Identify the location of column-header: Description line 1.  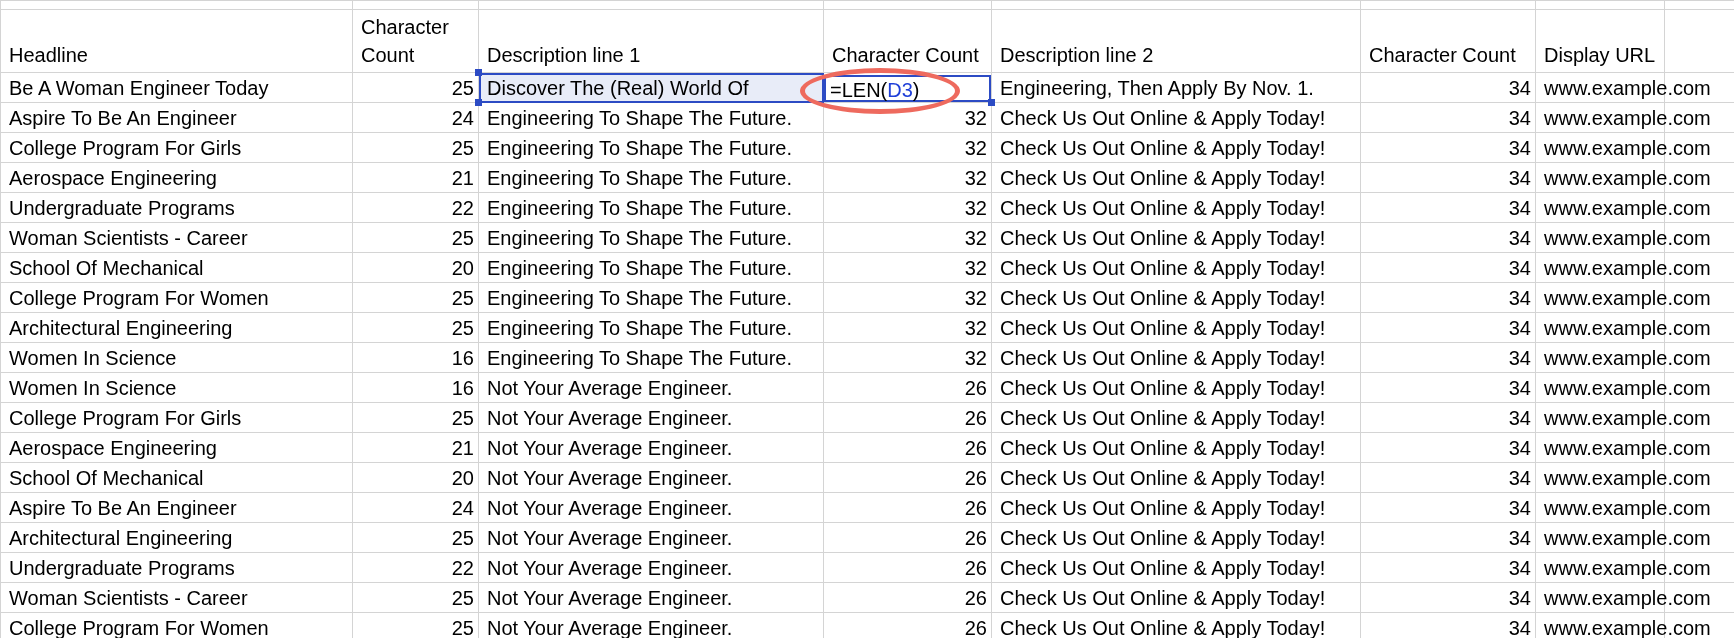
(564, 55).